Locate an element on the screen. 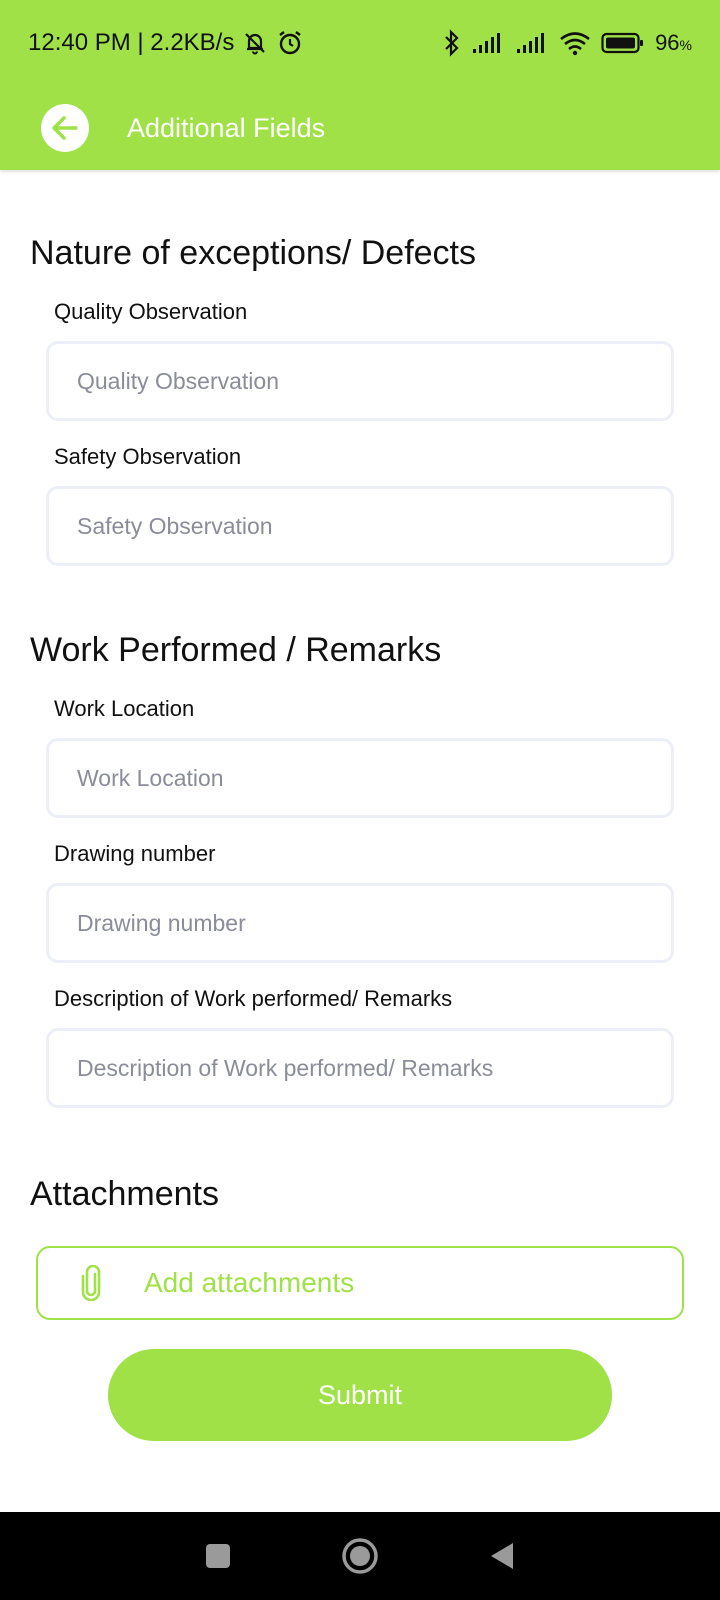 This screenshot has width=720, height=1600. battery-level-value: 96 is located at coordinates (667, 42).